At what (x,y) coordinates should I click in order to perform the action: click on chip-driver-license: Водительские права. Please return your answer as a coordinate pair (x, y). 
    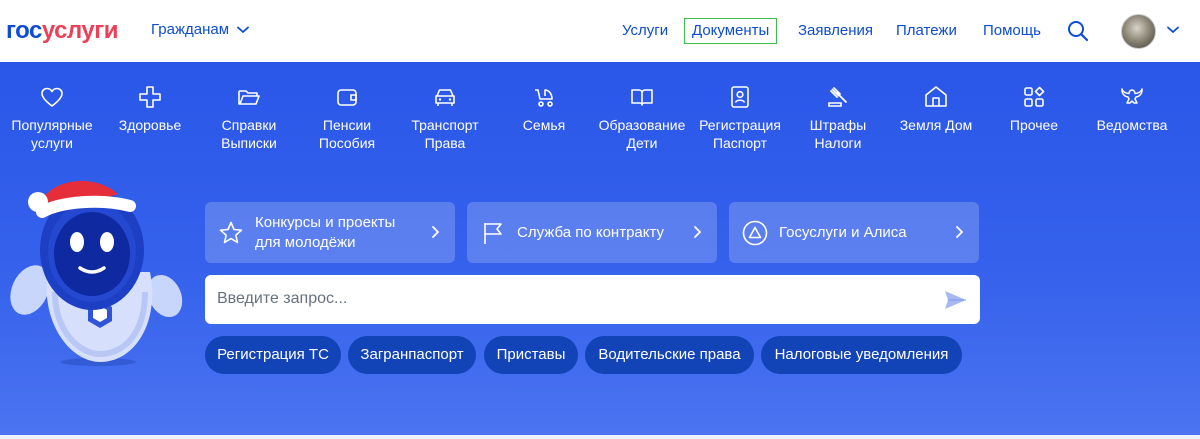
    Looking at the image, I should click on (669, 355).